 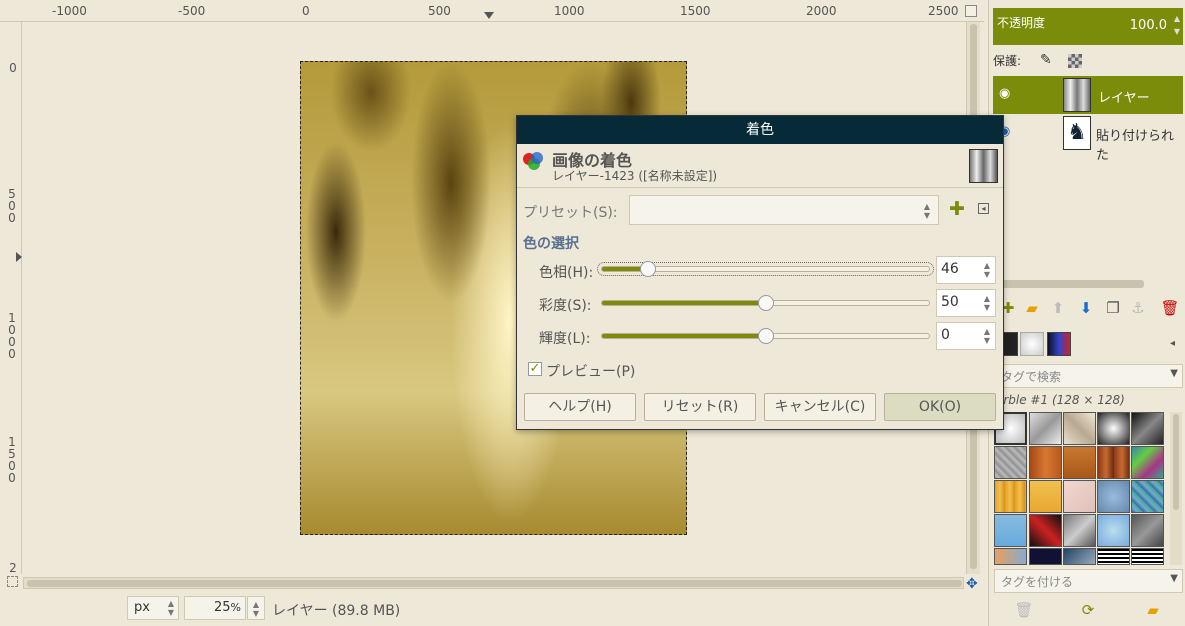 What do you see at coordinates (535, 369) in the screenshot?
I see `preview-checkbox: ✓` at bounding box center [535, 369].